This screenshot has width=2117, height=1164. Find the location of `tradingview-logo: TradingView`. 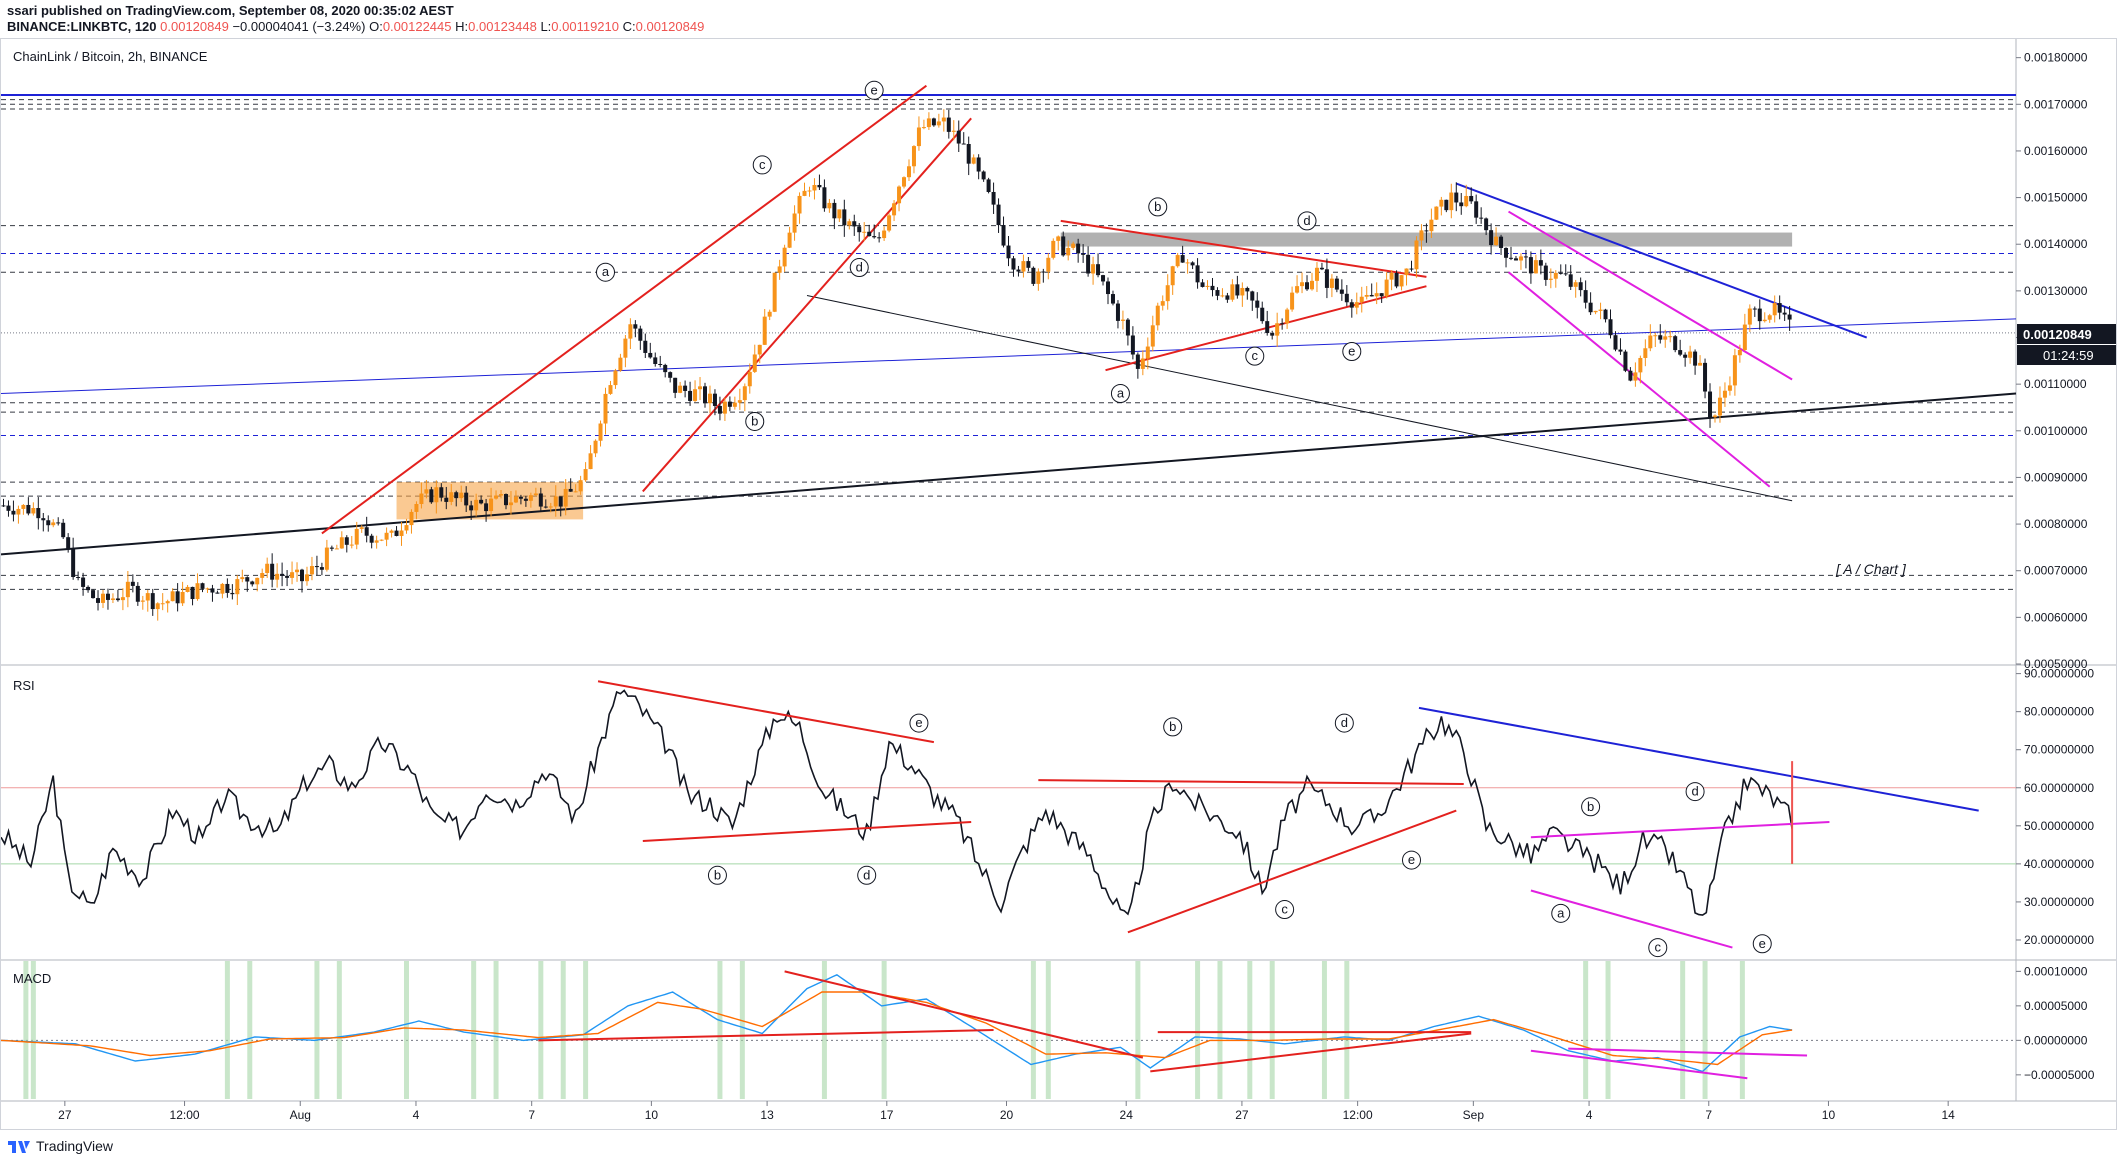

tradingview-logo: TradingView is located at coordinates (60, 1146).